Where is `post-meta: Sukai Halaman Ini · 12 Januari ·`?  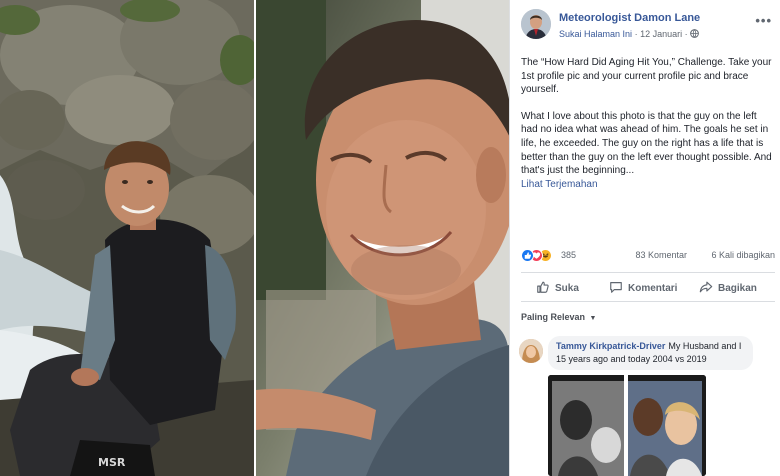 post-meta: Sukai Halaman Ini · 12 Januari · is located at coordinates (629, 34).